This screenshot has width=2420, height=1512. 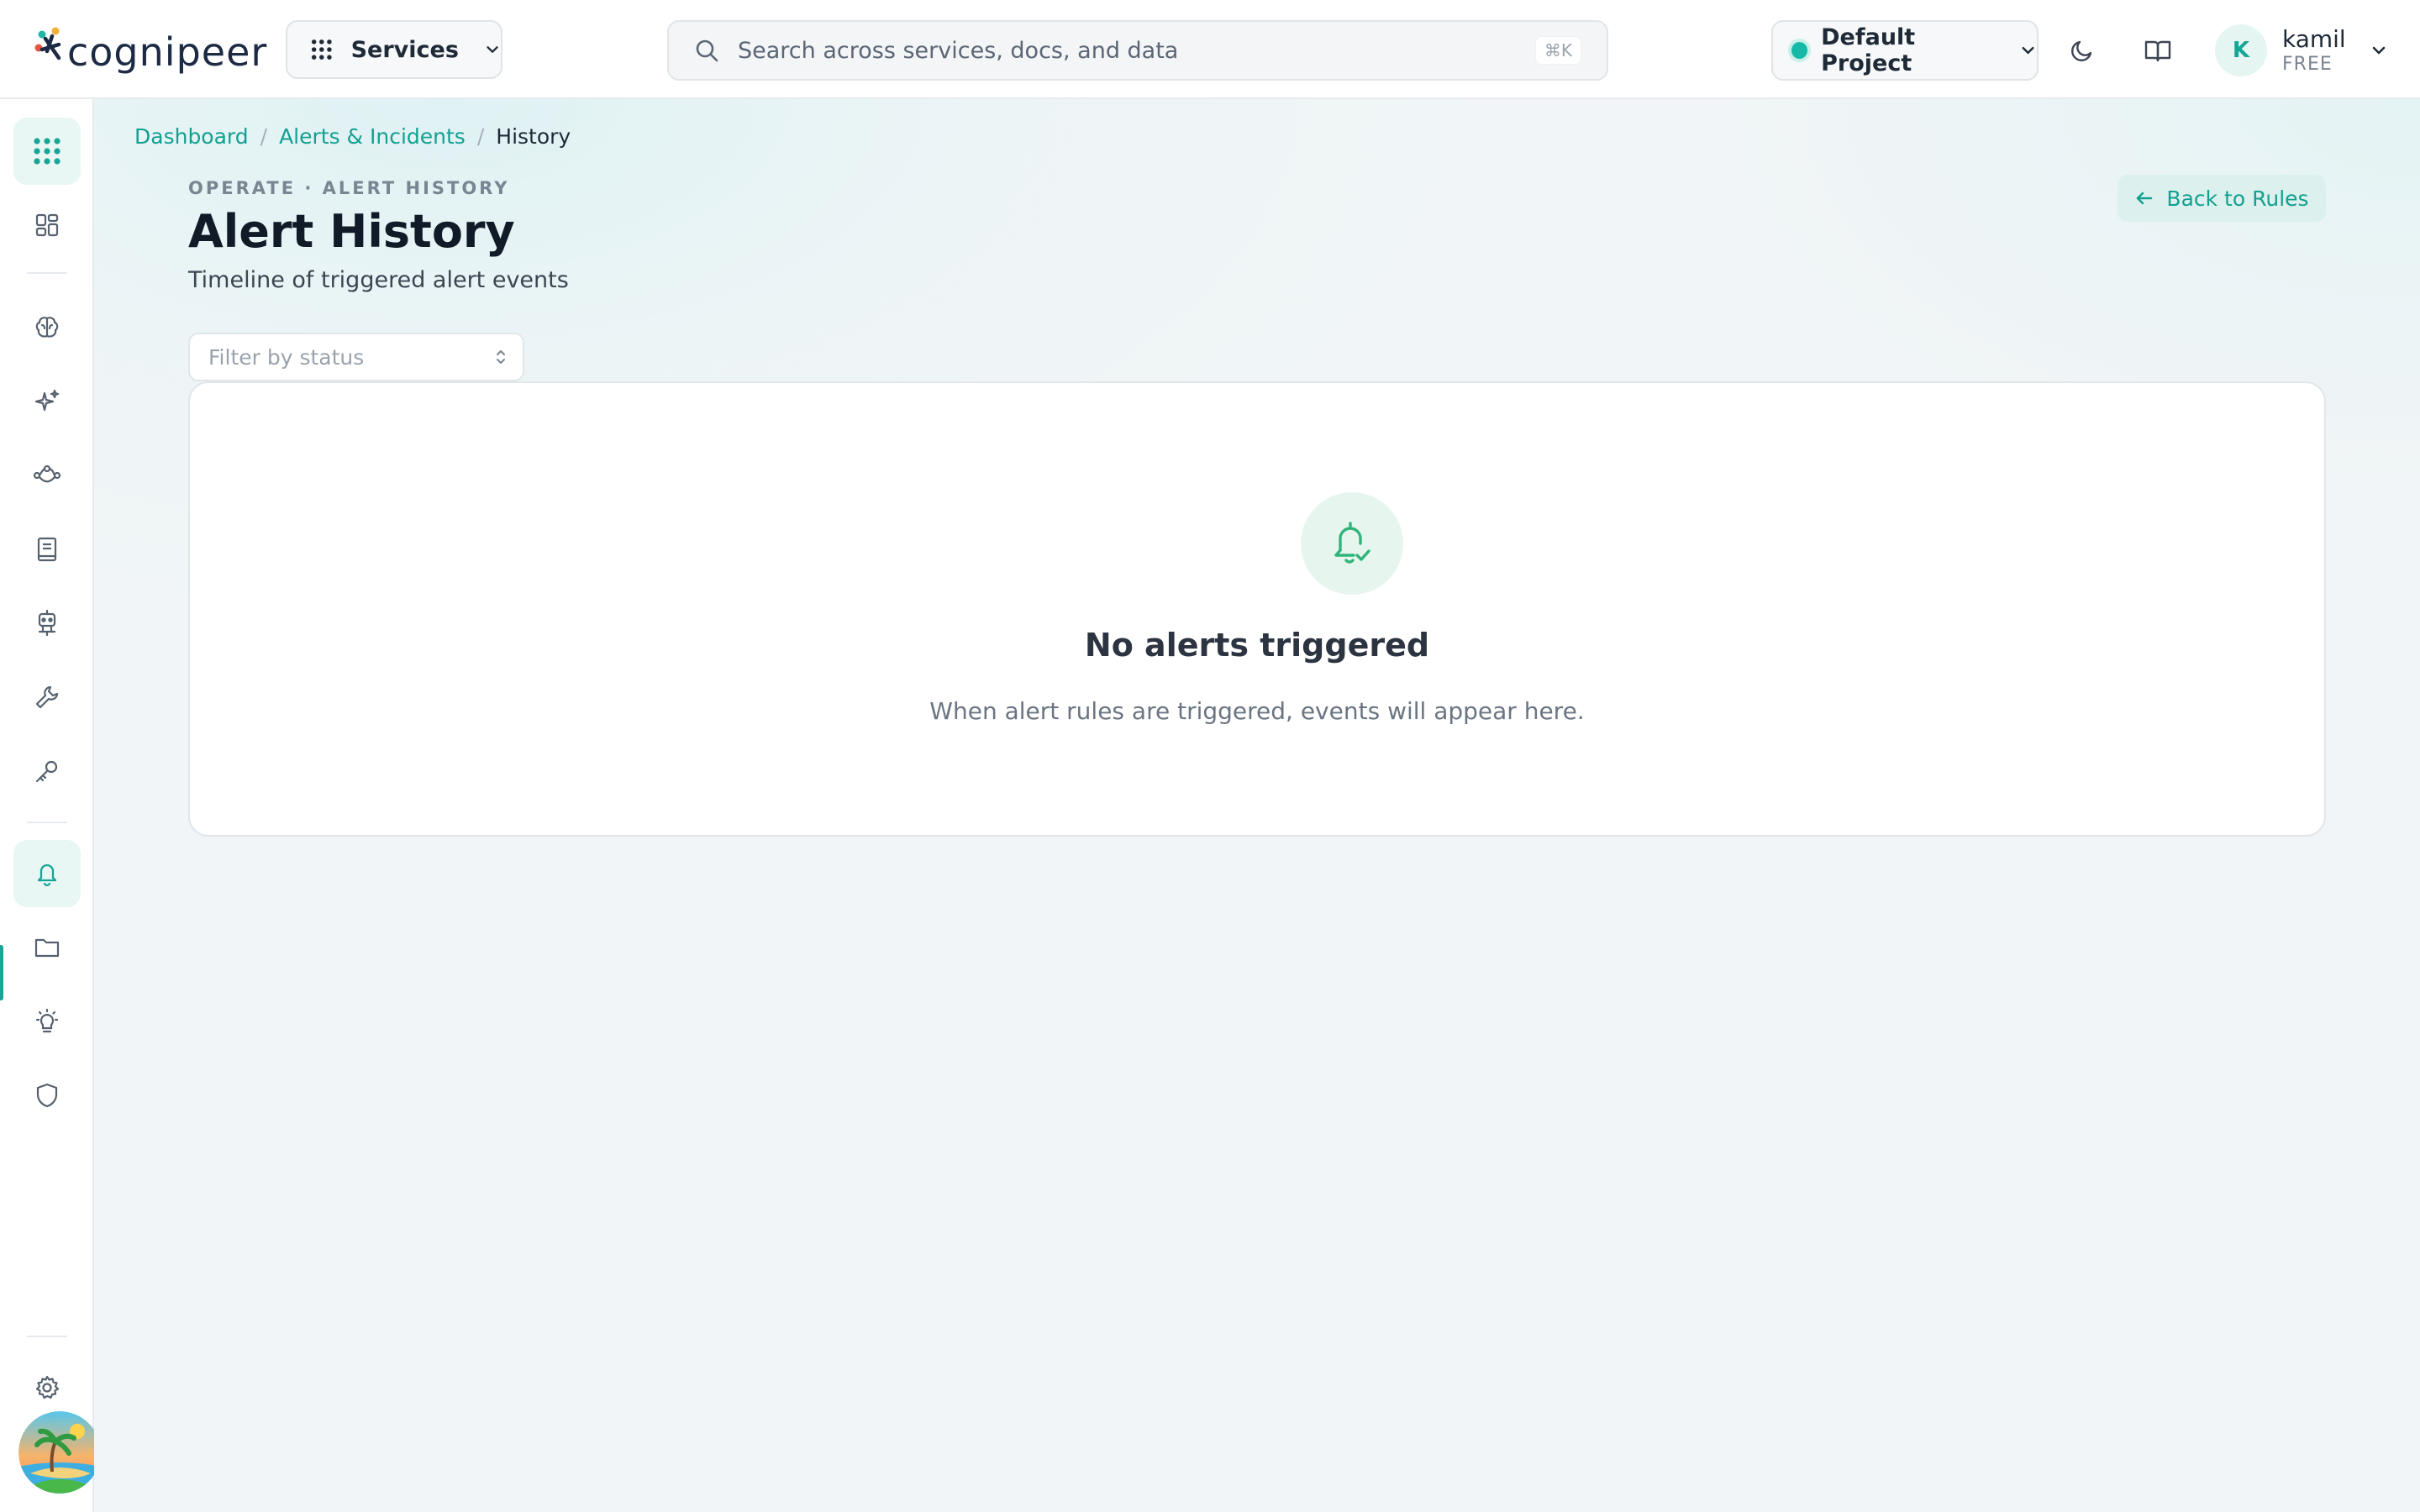 What do you see at coordinates (405, 49) in the screenshot?
I see `services-label: Services` at bounding box center [405, 49].